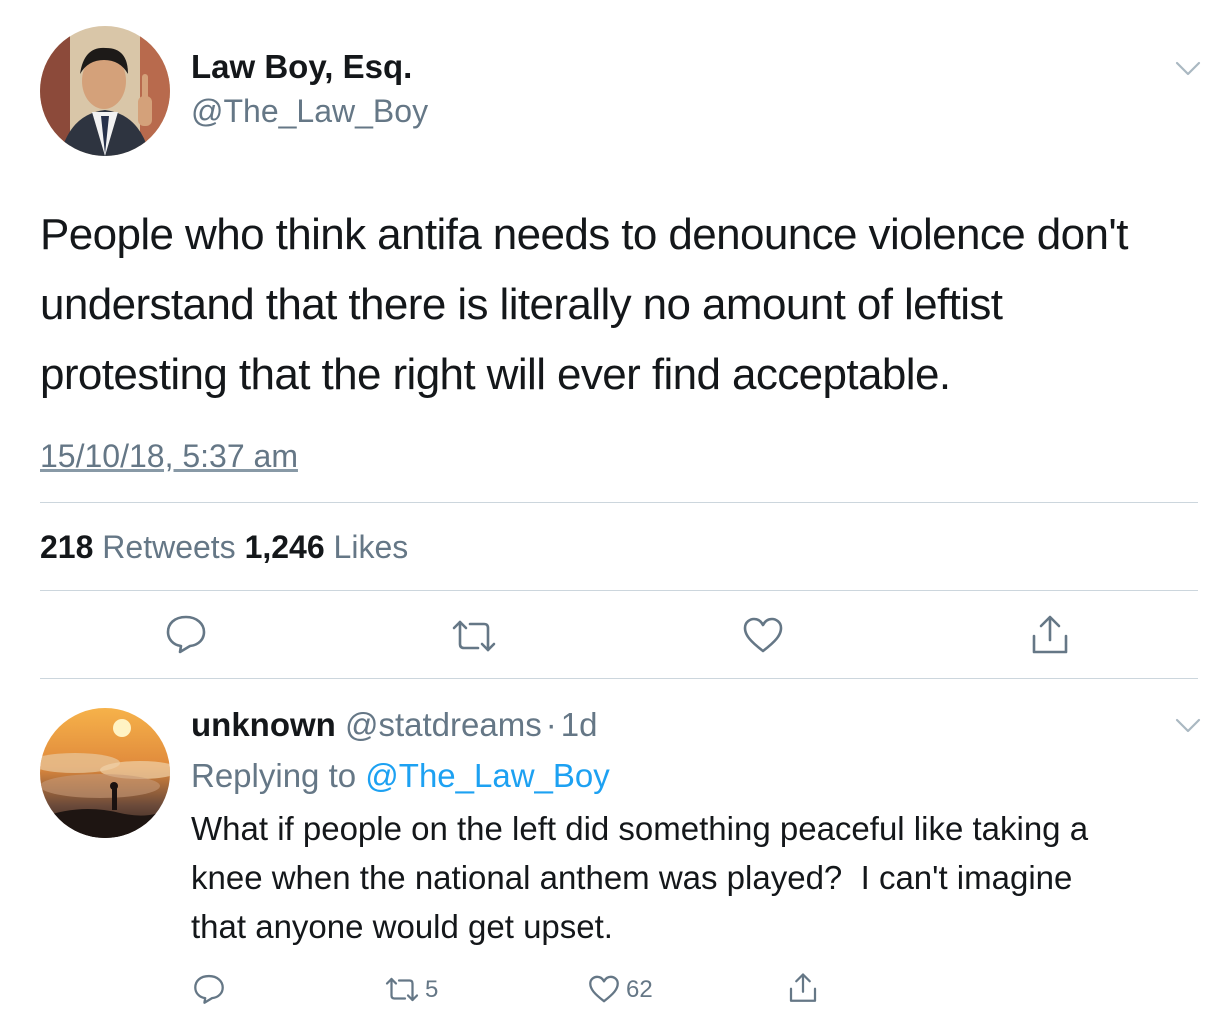  What do you see at coordinates (105, 91) in the screenshot?
I see `author-avatar` at bounding box center [105, 91].